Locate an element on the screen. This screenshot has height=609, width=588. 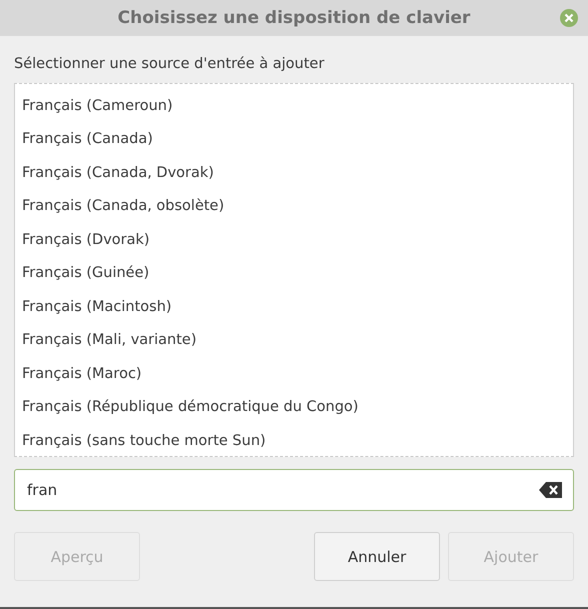
clear-icon is located at coordinates (551, 490).